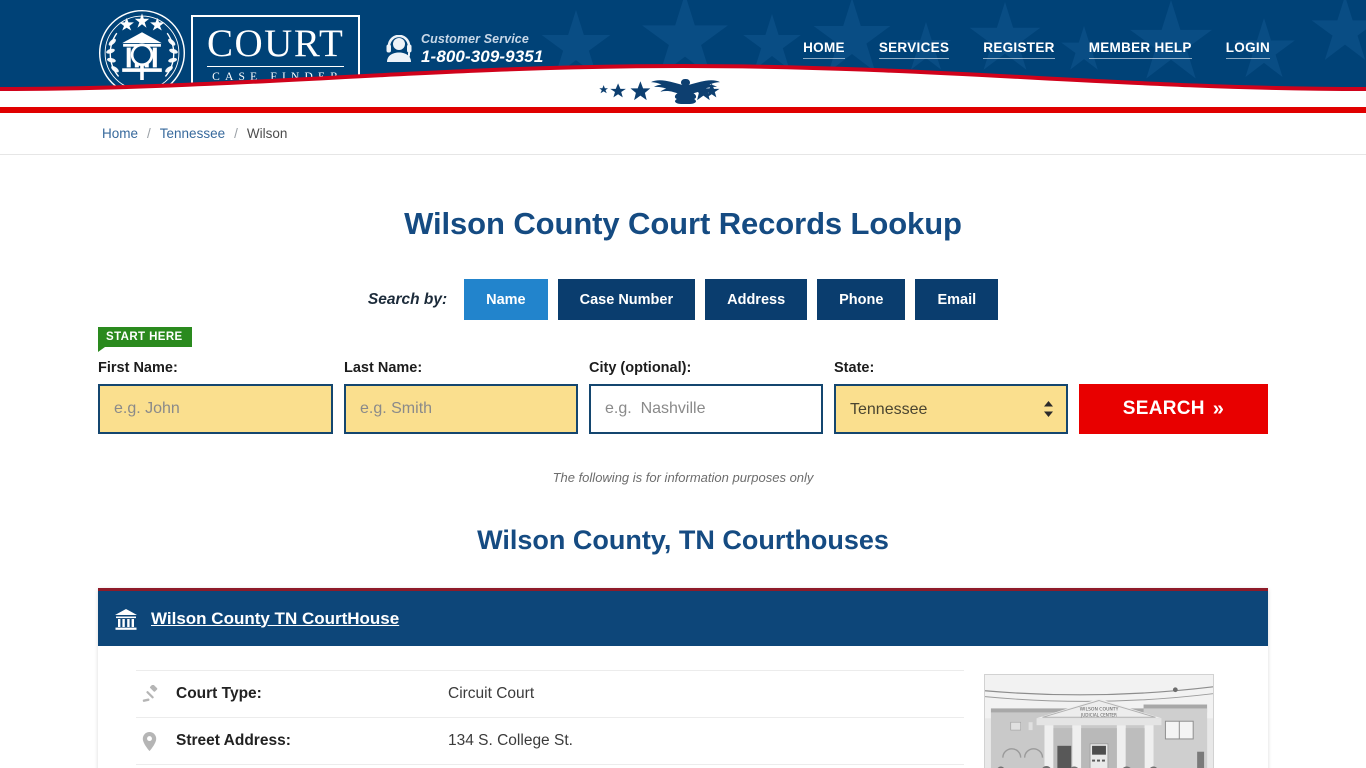 Image resolution: width=1366 pixels, height=768 pixels. Describe the element at coordinates (219, 693) in the screenshot. I see `detail-label: Court Type:` at that location.